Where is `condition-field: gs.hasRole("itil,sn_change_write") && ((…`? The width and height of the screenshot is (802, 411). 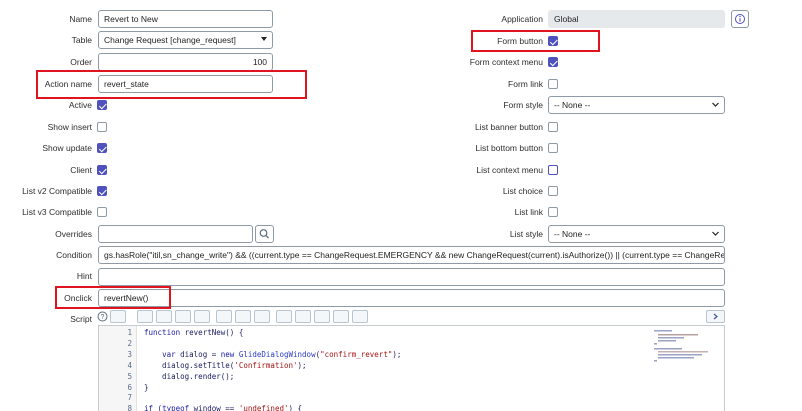 condition-field: gs.hasRole("itil,sn_change_write") && ((… is located at coordinates (411, 255).